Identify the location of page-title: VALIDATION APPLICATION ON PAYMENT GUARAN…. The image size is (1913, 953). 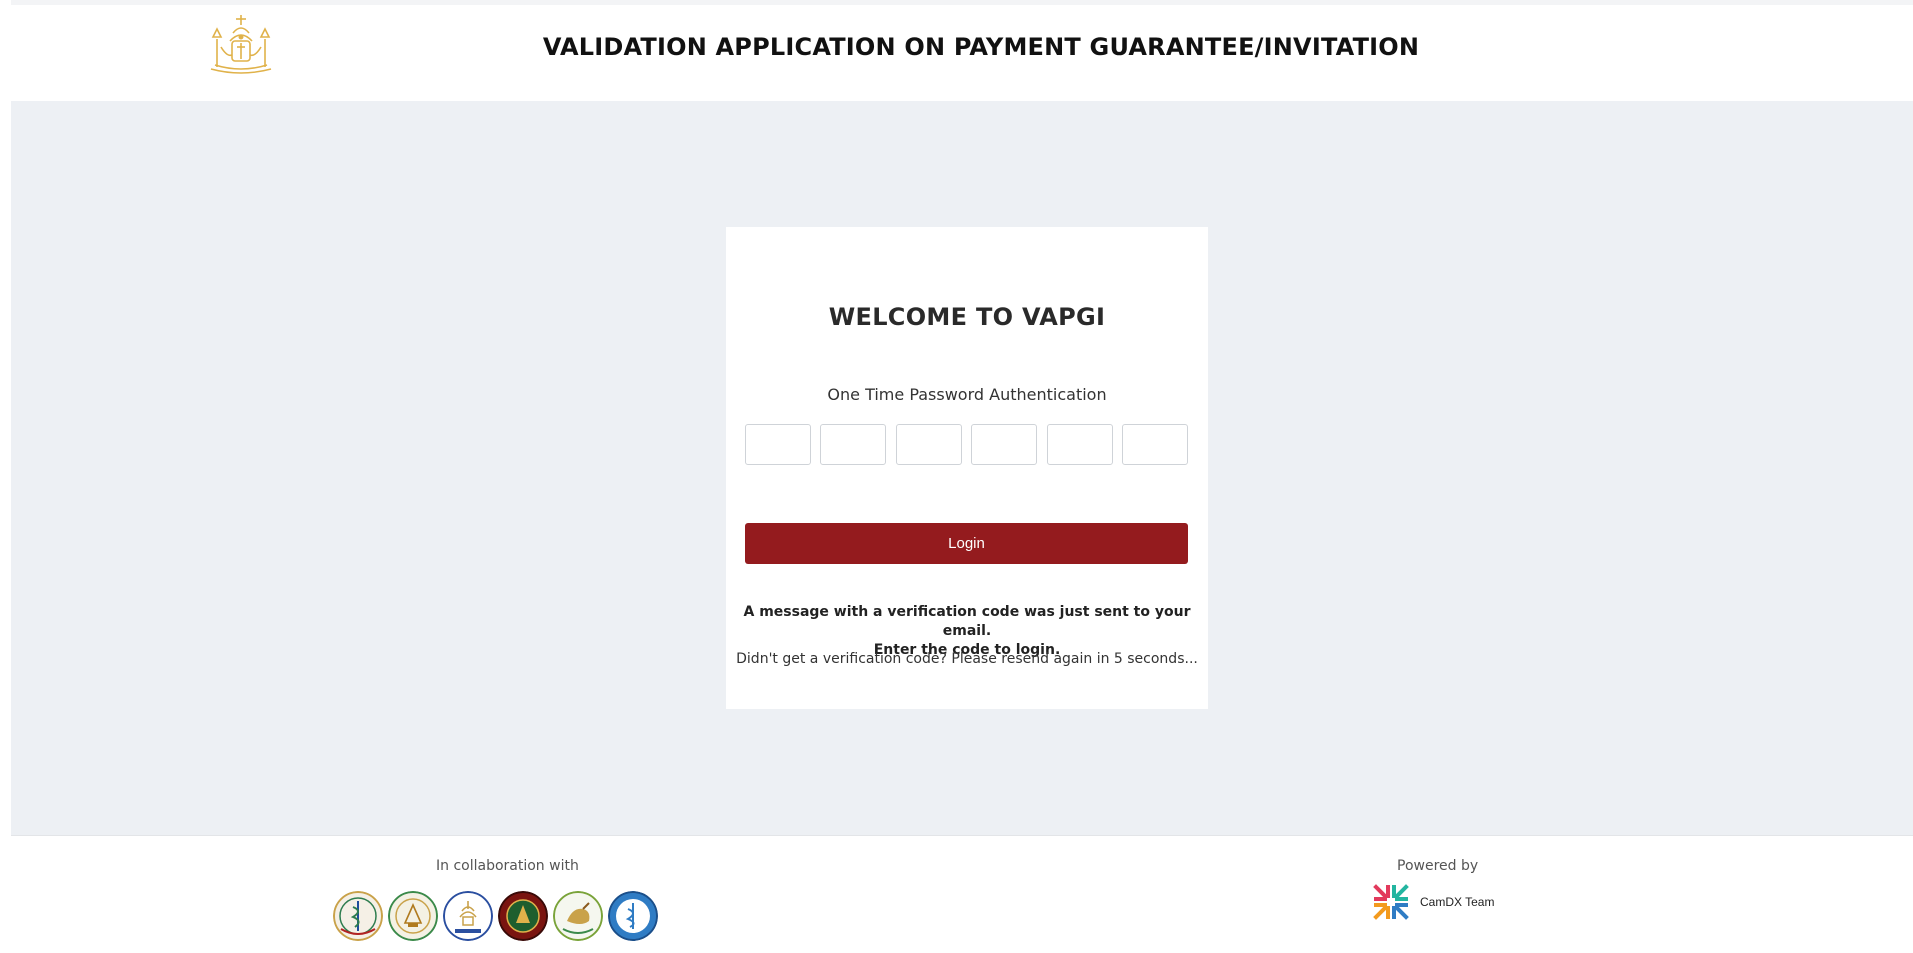
(981, 47).